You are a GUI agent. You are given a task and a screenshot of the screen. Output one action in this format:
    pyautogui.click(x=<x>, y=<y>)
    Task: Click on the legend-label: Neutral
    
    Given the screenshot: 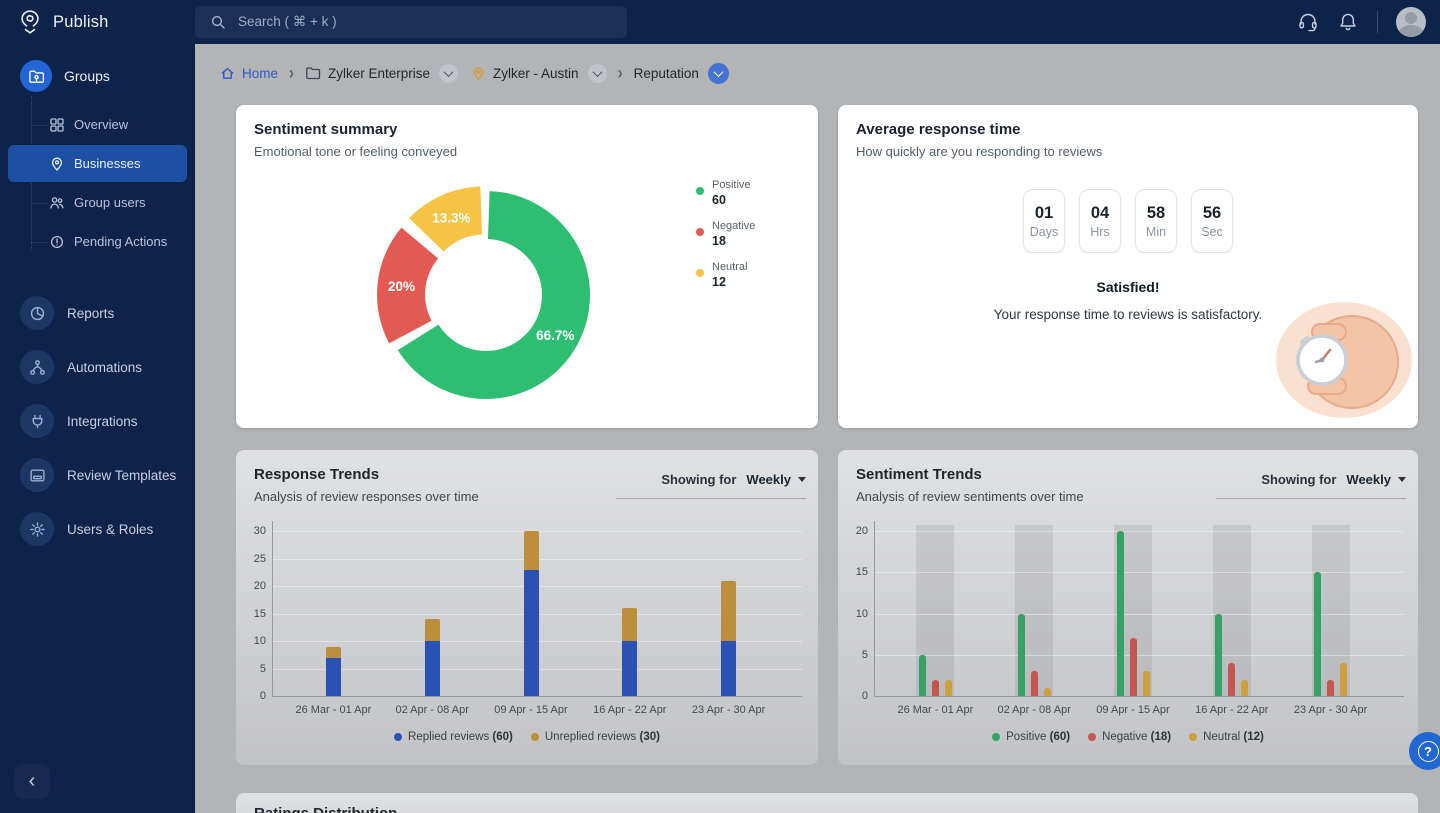 What is the action you would take?
    pyautogui.click(x=730, y=267)
    